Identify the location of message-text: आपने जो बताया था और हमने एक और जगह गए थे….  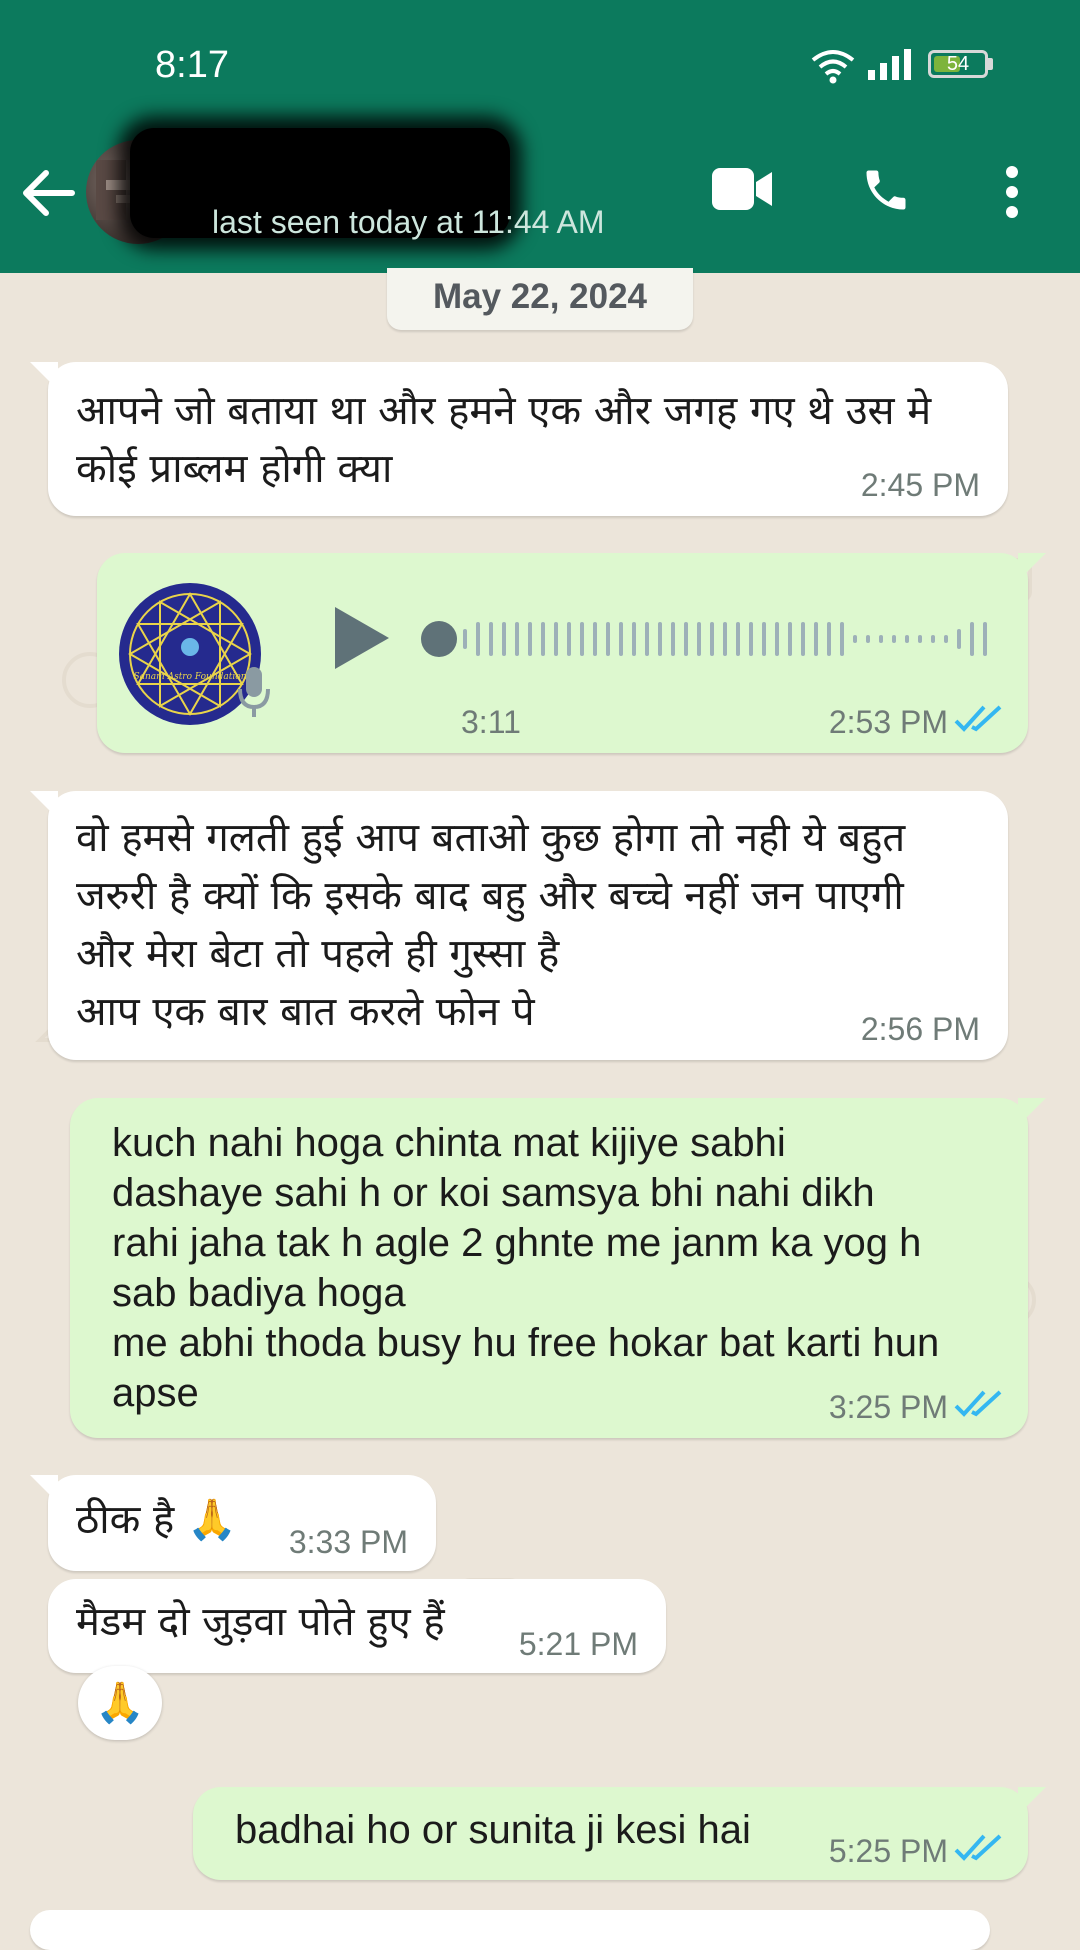
(504, 440).